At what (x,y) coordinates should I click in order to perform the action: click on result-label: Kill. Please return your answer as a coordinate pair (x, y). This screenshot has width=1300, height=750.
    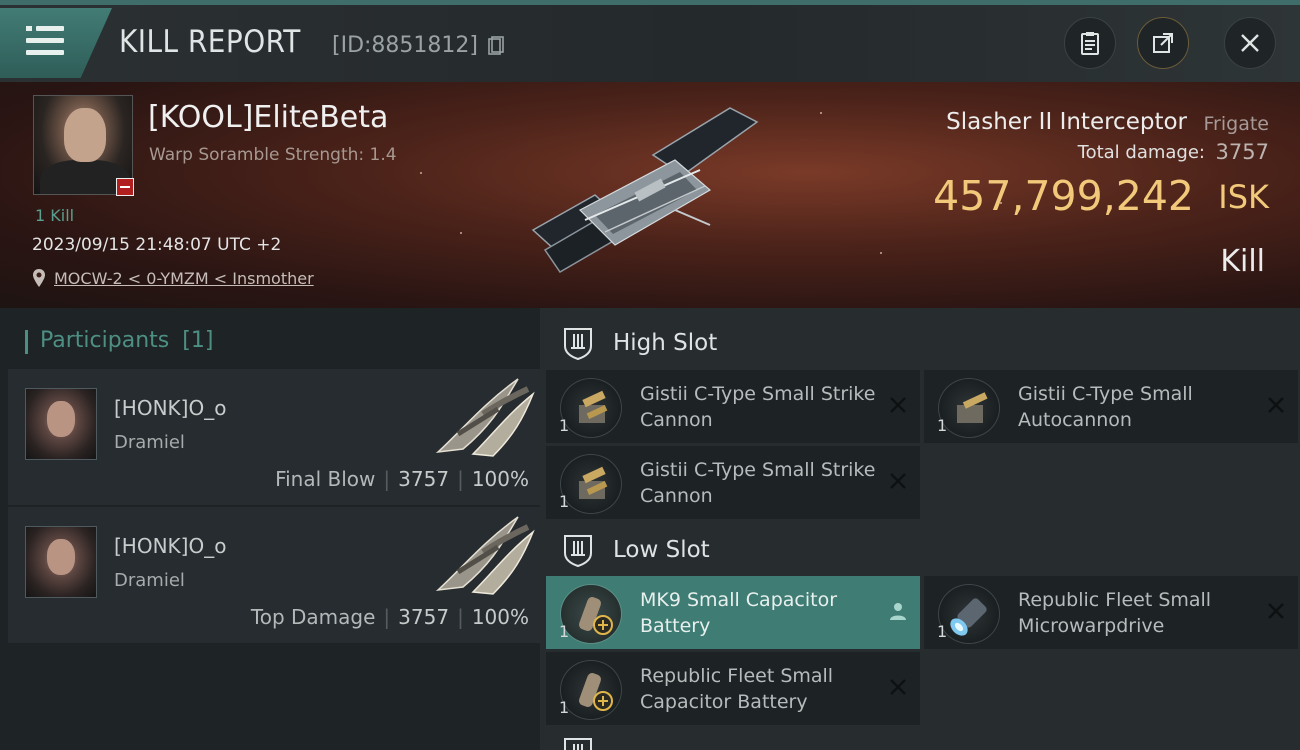
    Looking at the image, I should click on (1242, 261).